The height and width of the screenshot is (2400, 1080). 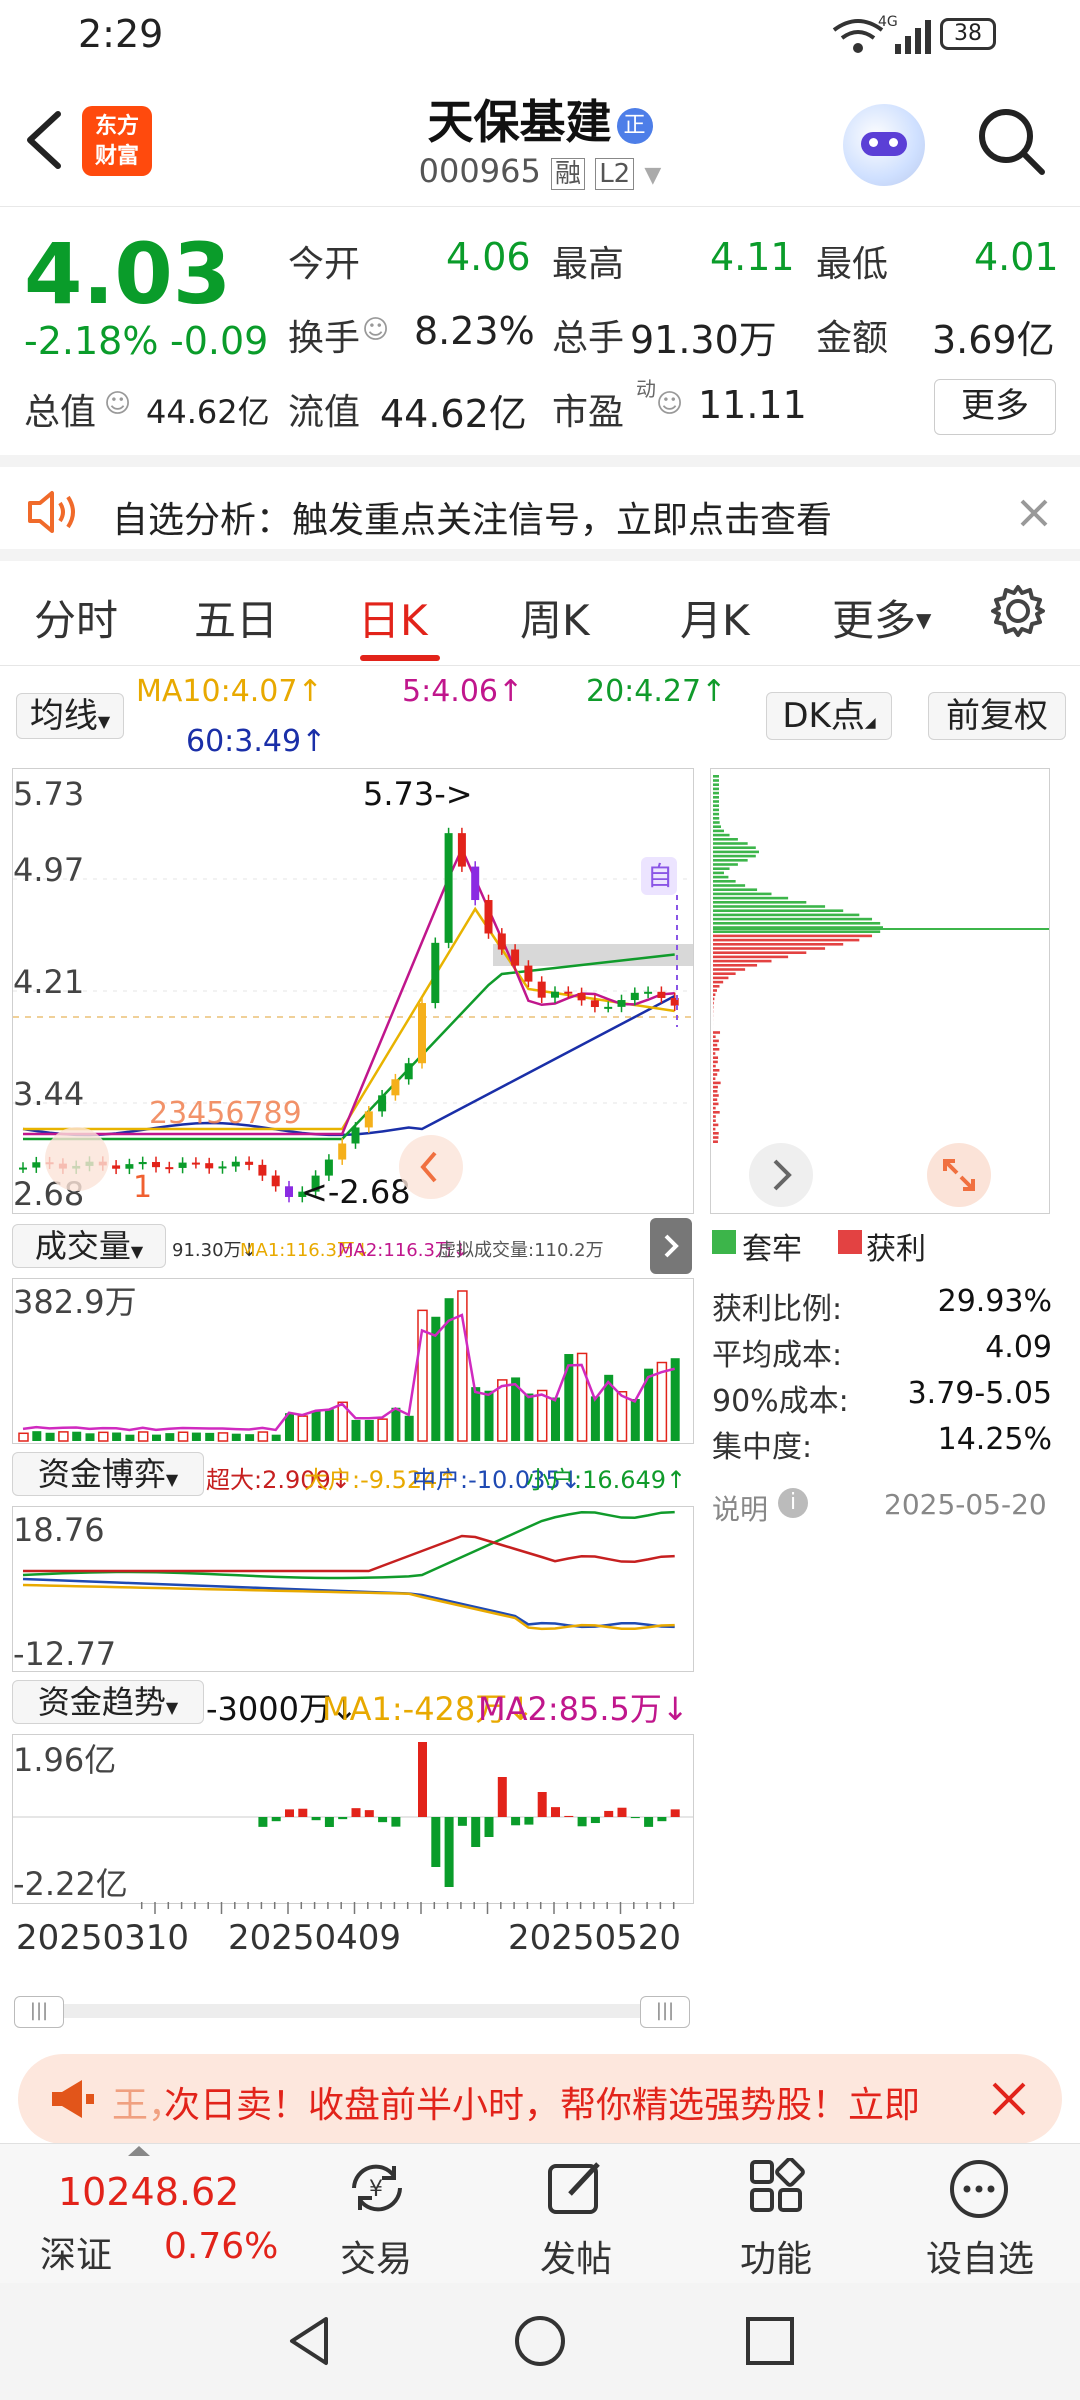 I want to click on expand-button, so click(x=959, y=1175).